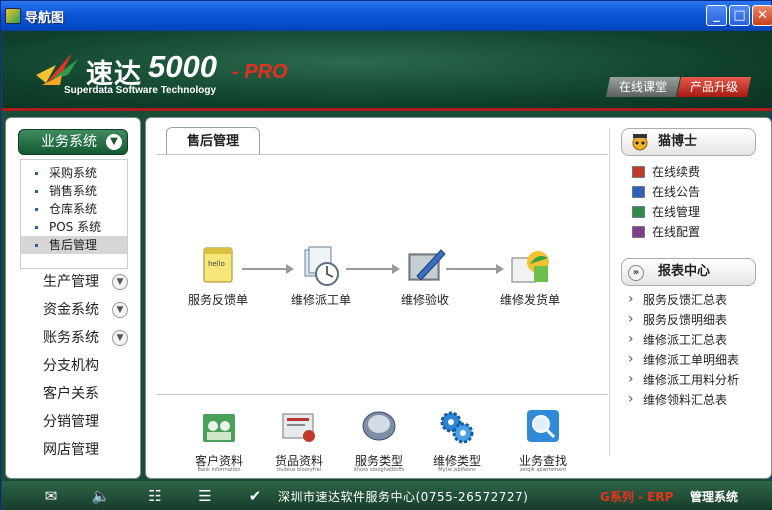 The image size is (772, 510). I want to click on column-divider, so click(609, 292).